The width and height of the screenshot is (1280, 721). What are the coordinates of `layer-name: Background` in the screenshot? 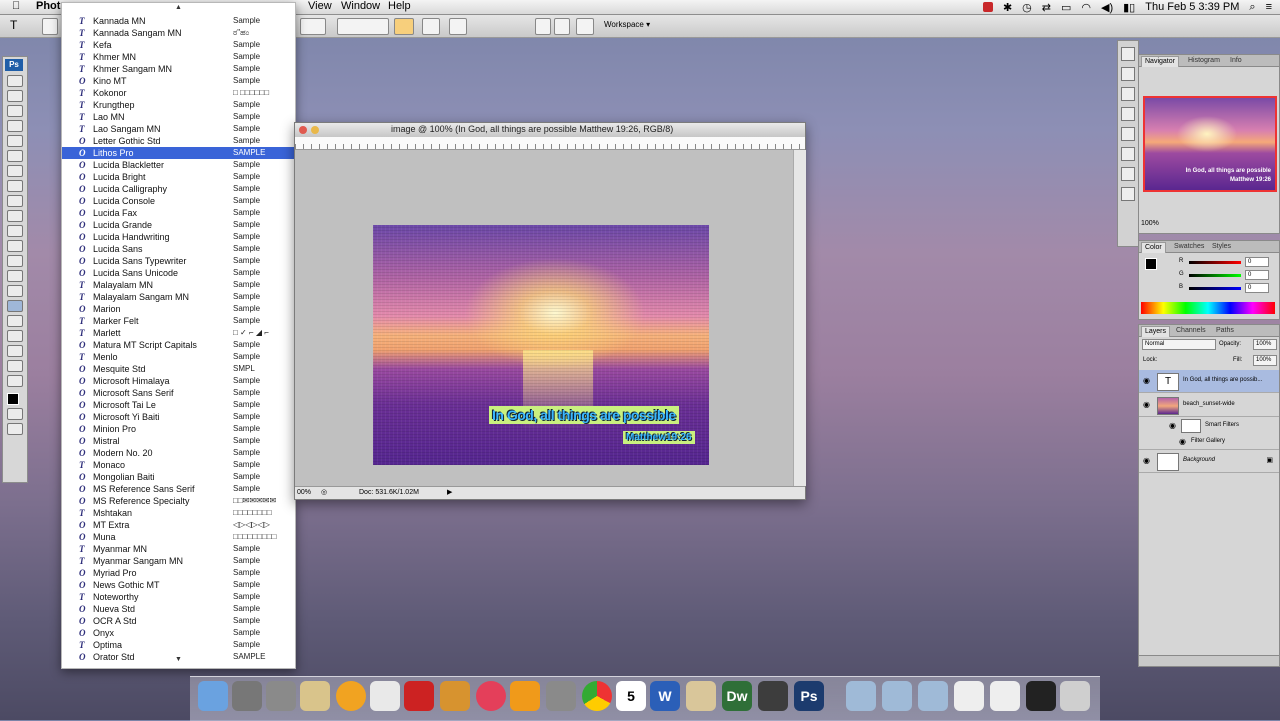 It's located at (1199, 460).